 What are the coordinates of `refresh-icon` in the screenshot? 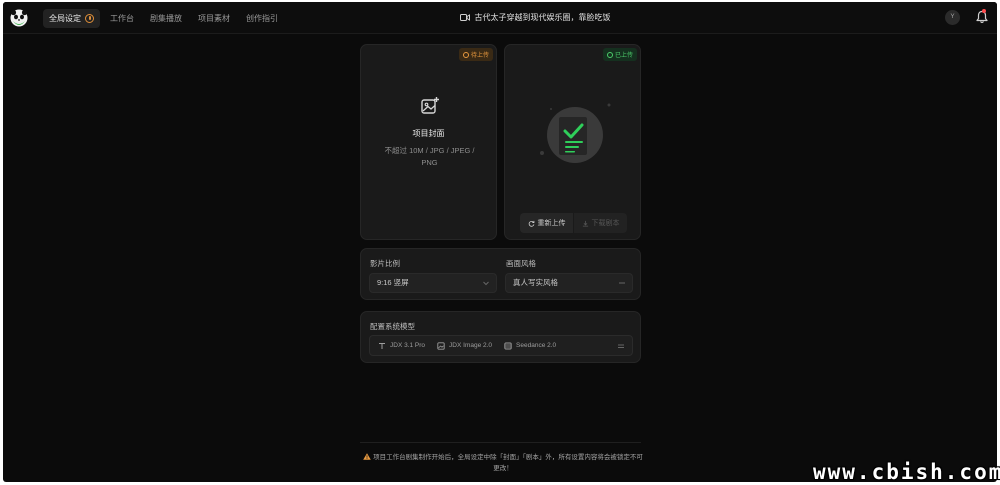 It's located at (531, 223).